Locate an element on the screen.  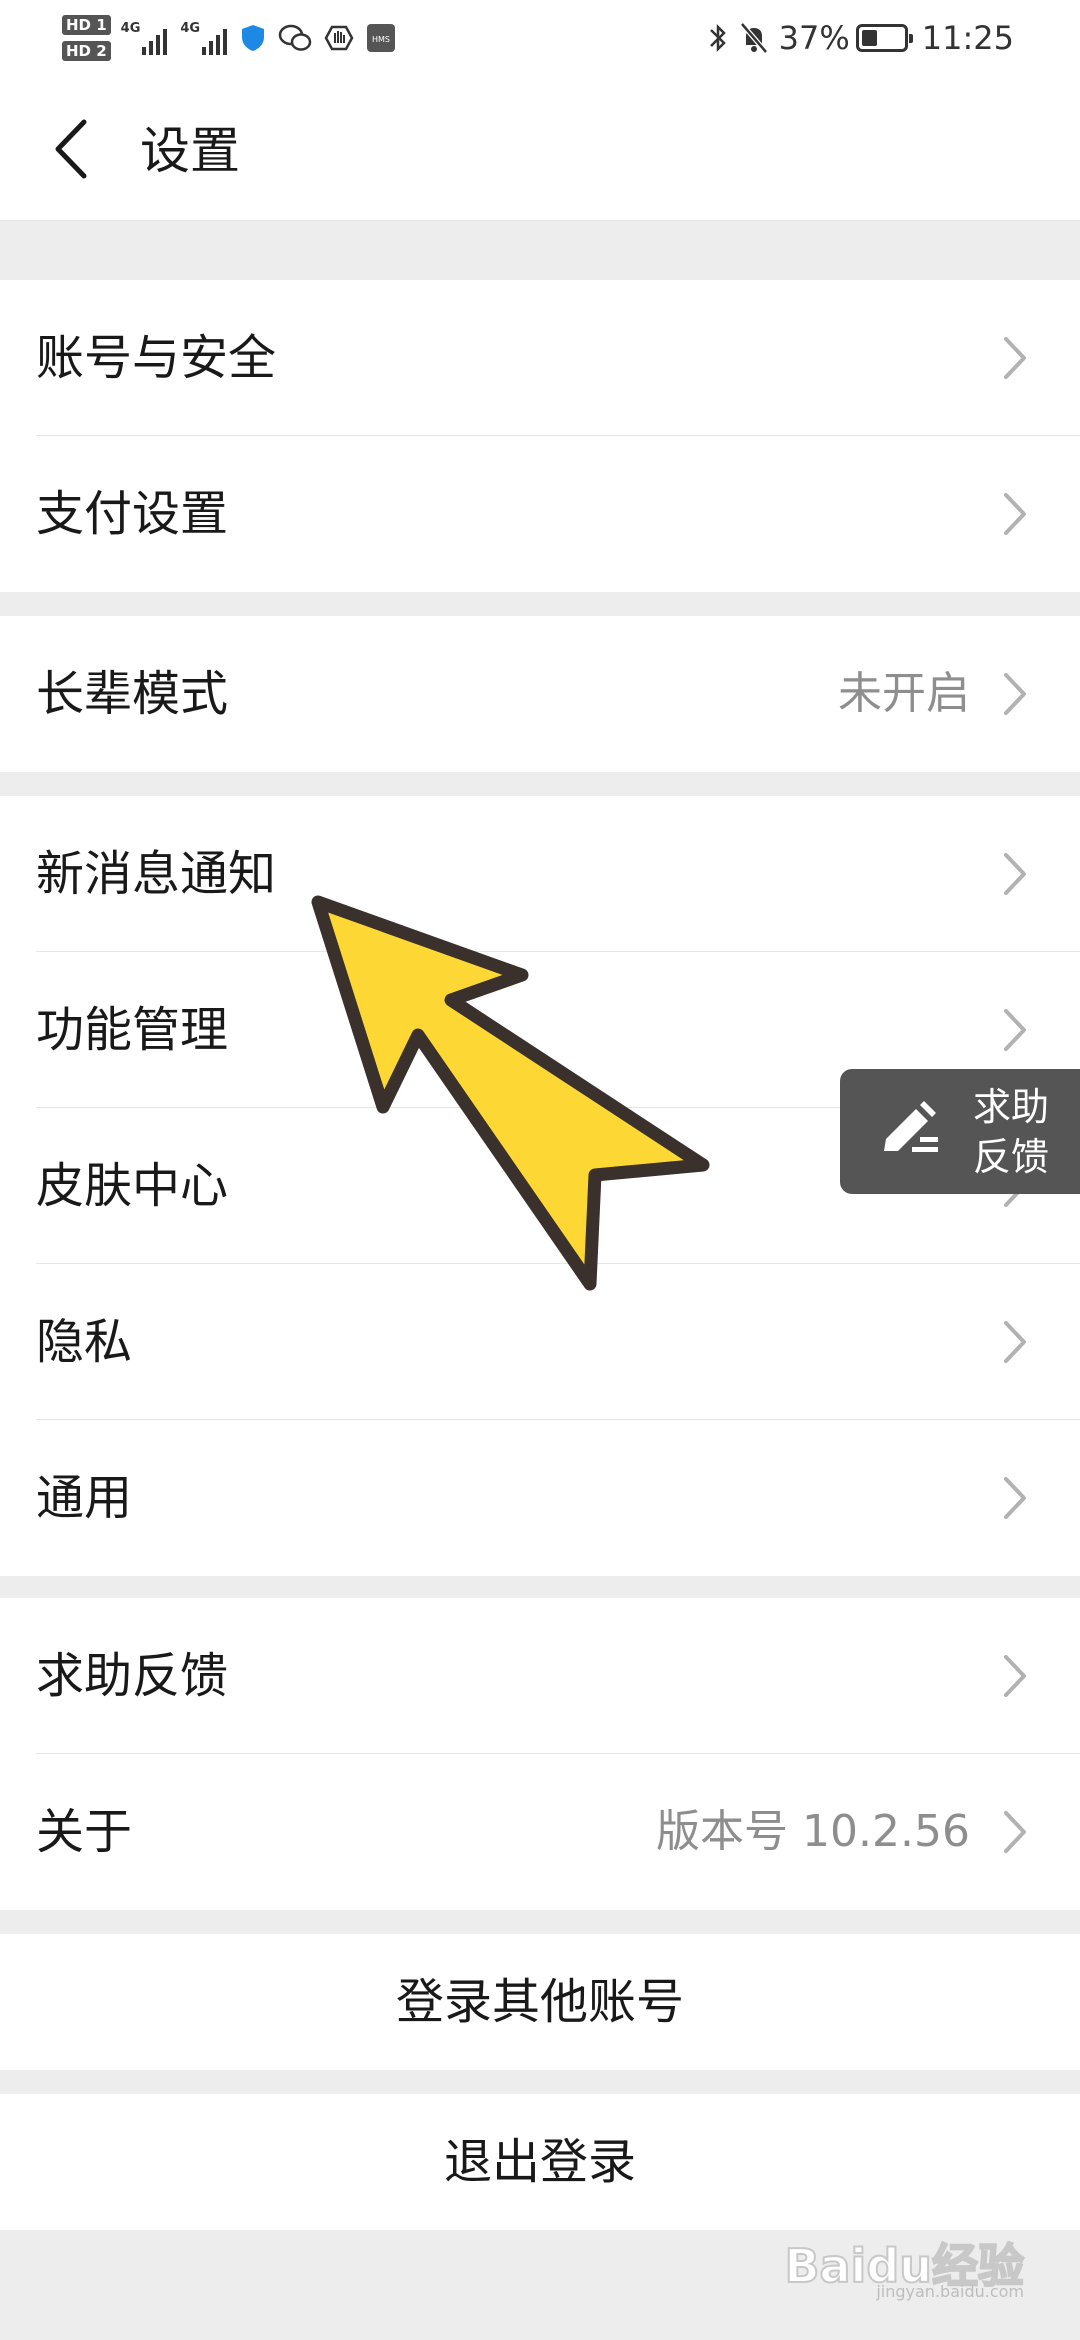
row-account-security: 账号与安全 is located at coordinates (540, 358).